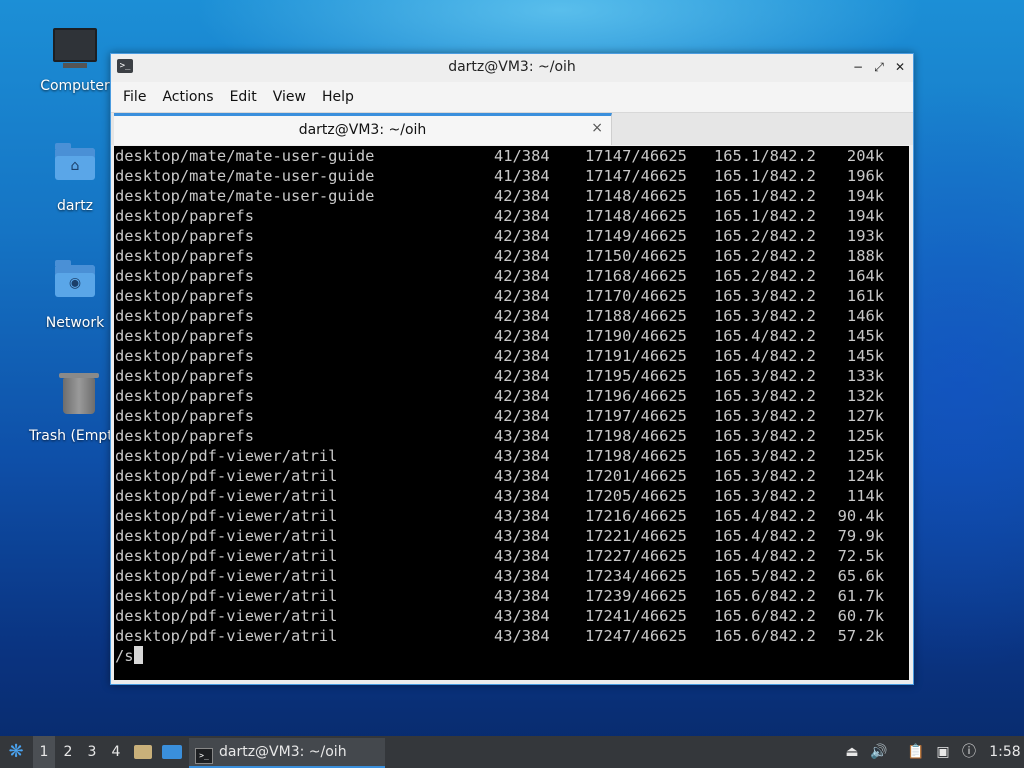 The height and width of the screenshot is (768, 1024). Describe the element at coordinates (636, 596) in the screenshot. I see `line-count: 17239/46625` at that location.